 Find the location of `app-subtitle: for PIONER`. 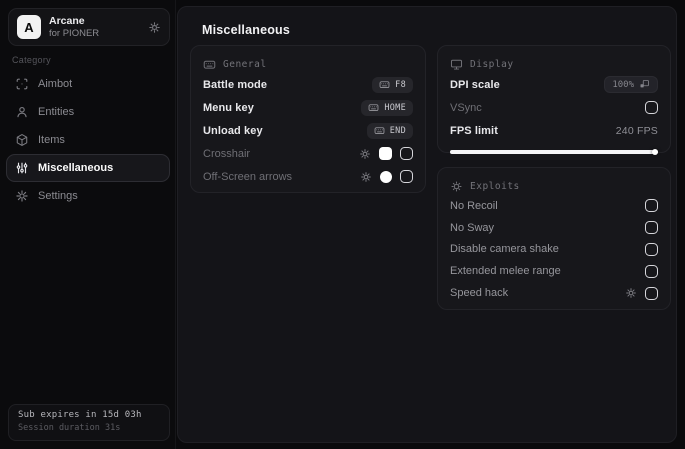

app-subtitle: for PIONER is located at coordinates (74, 33).